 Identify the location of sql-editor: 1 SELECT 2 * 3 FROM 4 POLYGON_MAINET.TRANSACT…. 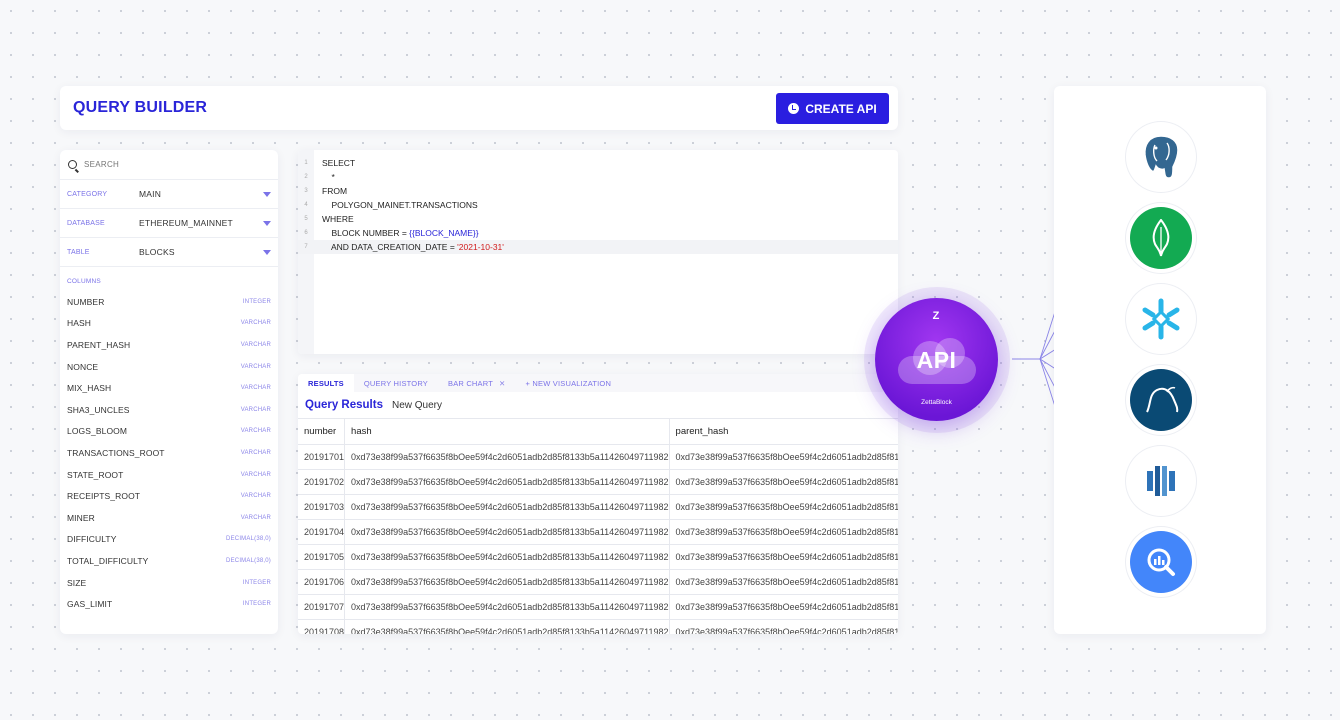
(598, 252).